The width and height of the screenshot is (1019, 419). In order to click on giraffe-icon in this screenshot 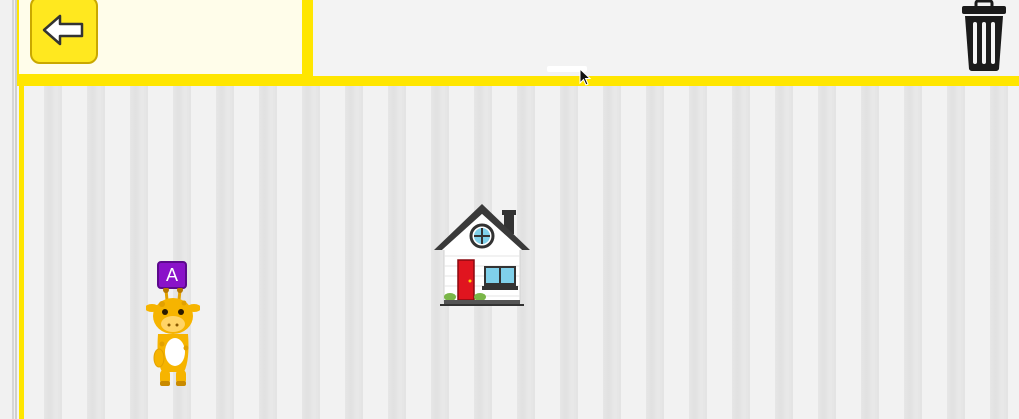, I will do `click(173, 338)`.